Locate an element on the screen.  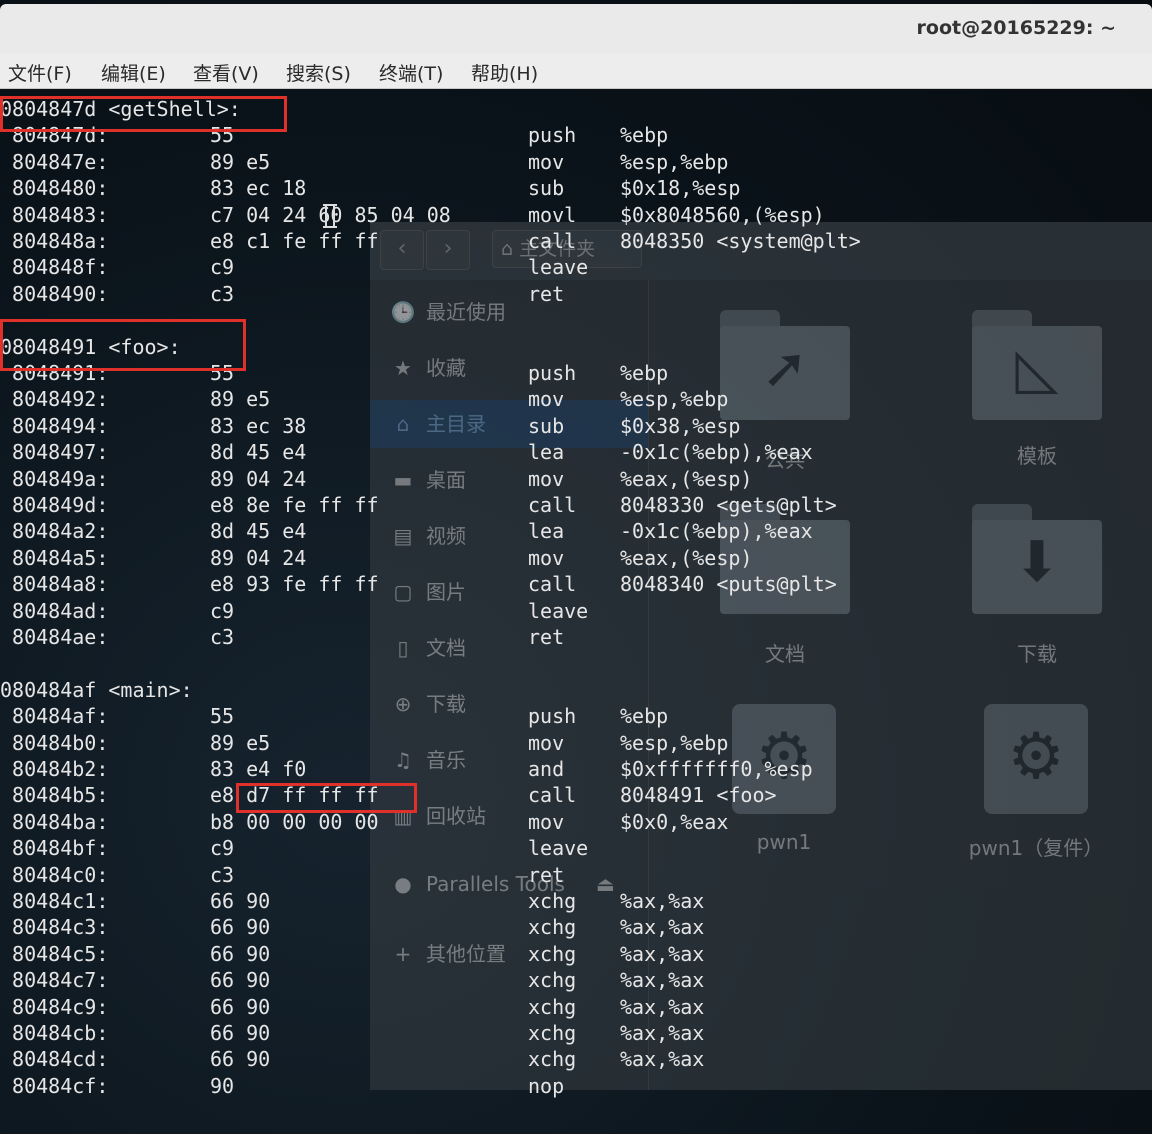
terminal-titlebar: root@20165229: ~ is located at coordinates (576, 29).